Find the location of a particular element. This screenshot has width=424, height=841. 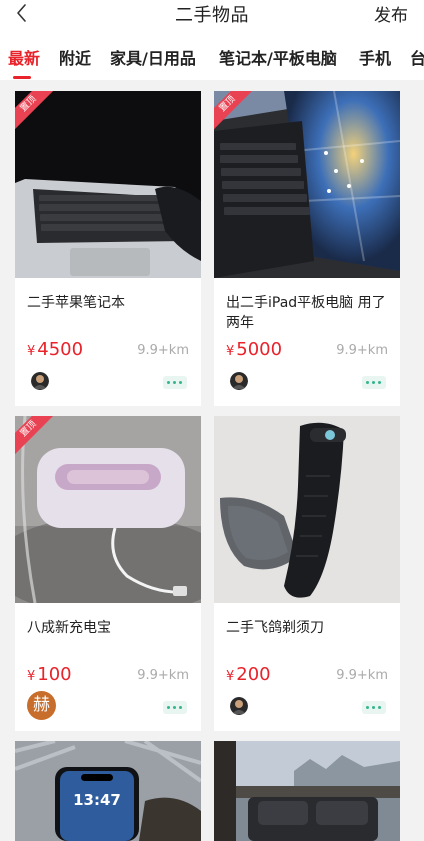

listing-card: 13:47 is located at coordinates (108, 791).